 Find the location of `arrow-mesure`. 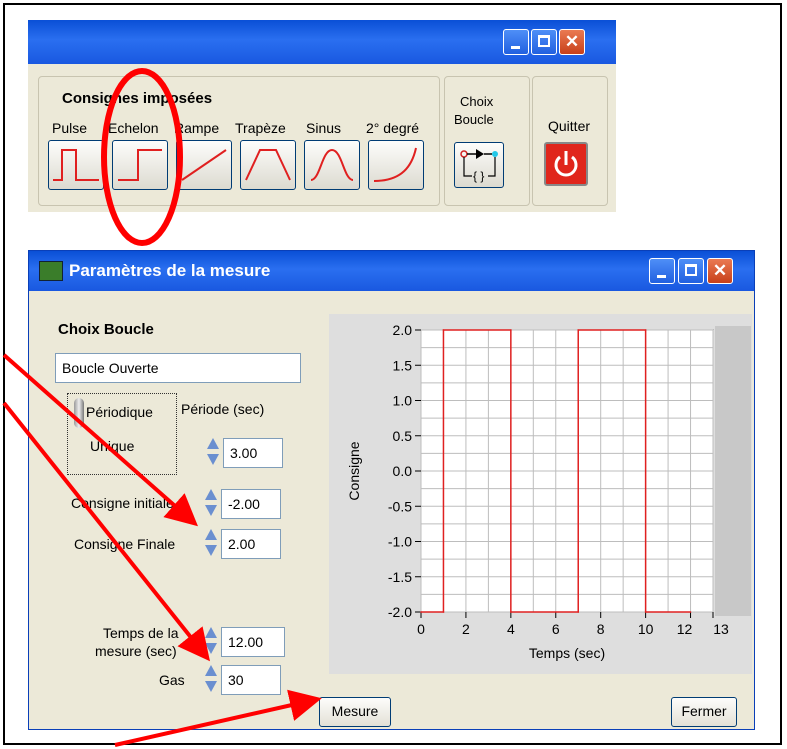

arrow-mesure is located at coordinates (218, 718).